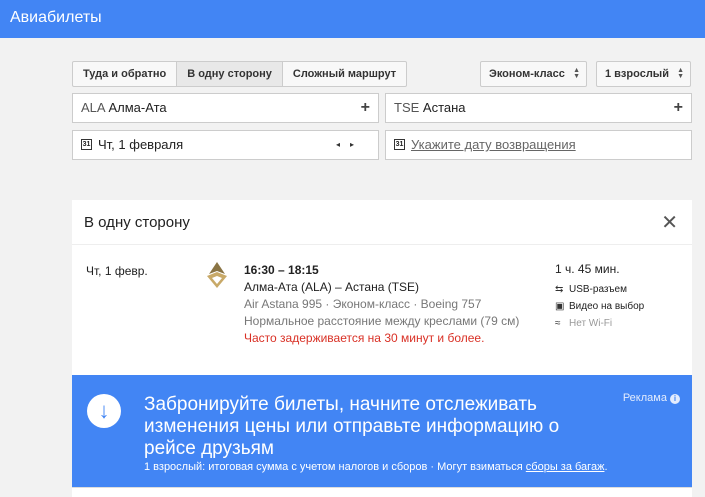 The height and width of the screenshot is (497, 705). Describe the element at coordinates (93, 107) in the screenshot. I see `origin-code: ALA` at that location.